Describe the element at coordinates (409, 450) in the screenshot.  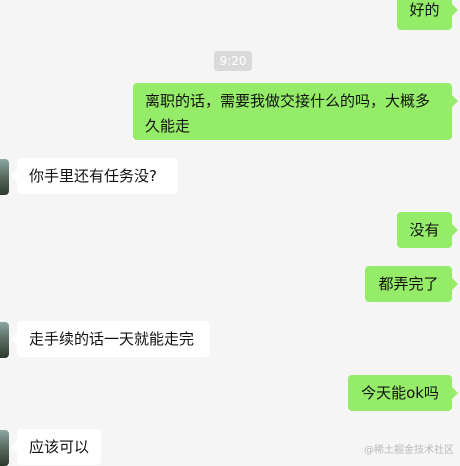
I see `watermark: @稀土掘金技术社区` at that location.